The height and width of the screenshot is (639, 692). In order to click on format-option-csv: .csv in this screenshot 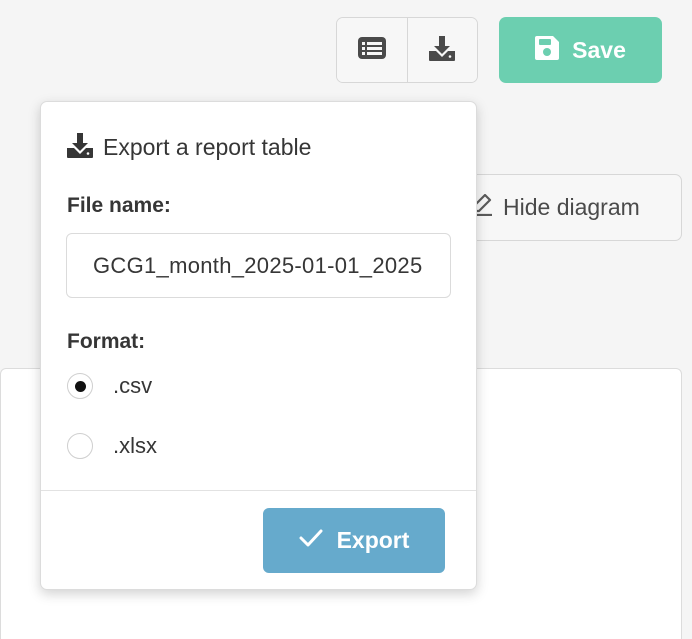, I will do `click(109, 386)`.